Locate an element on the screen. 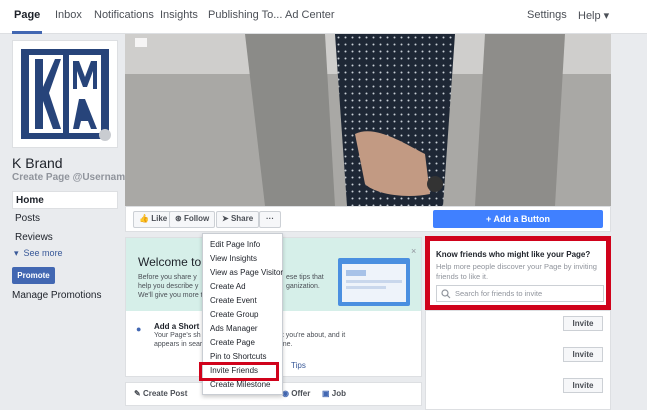 This screenshot has width=647, height=410. active-tab-indicator is located at coordinates (27, 32).